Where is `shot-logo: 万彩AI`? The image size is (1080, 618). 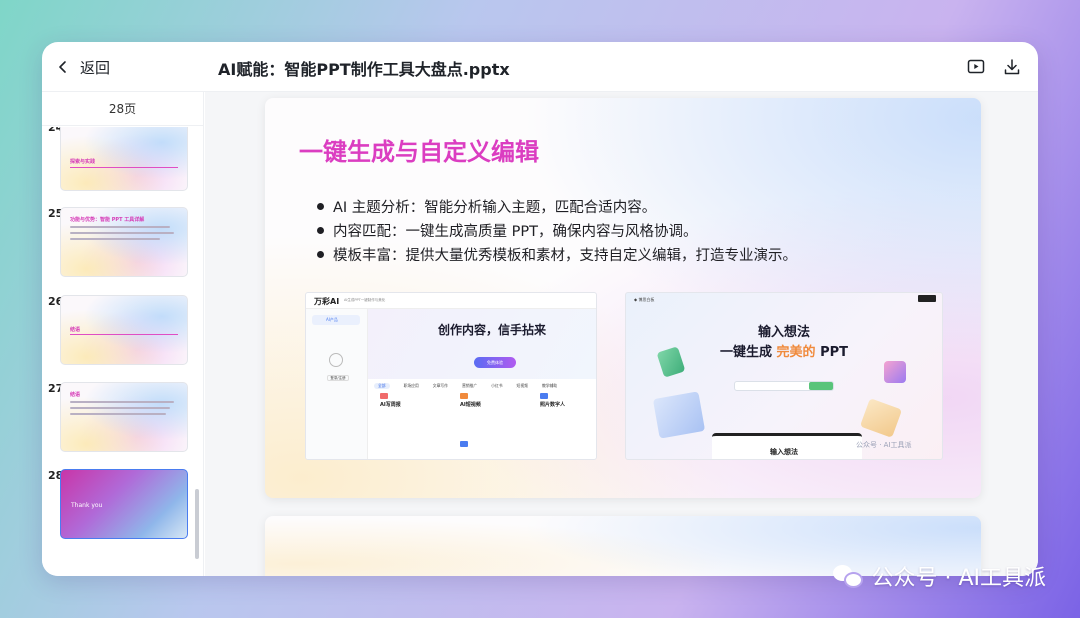 shot-logo: 万彩AI is located at coordinates (327, 301).